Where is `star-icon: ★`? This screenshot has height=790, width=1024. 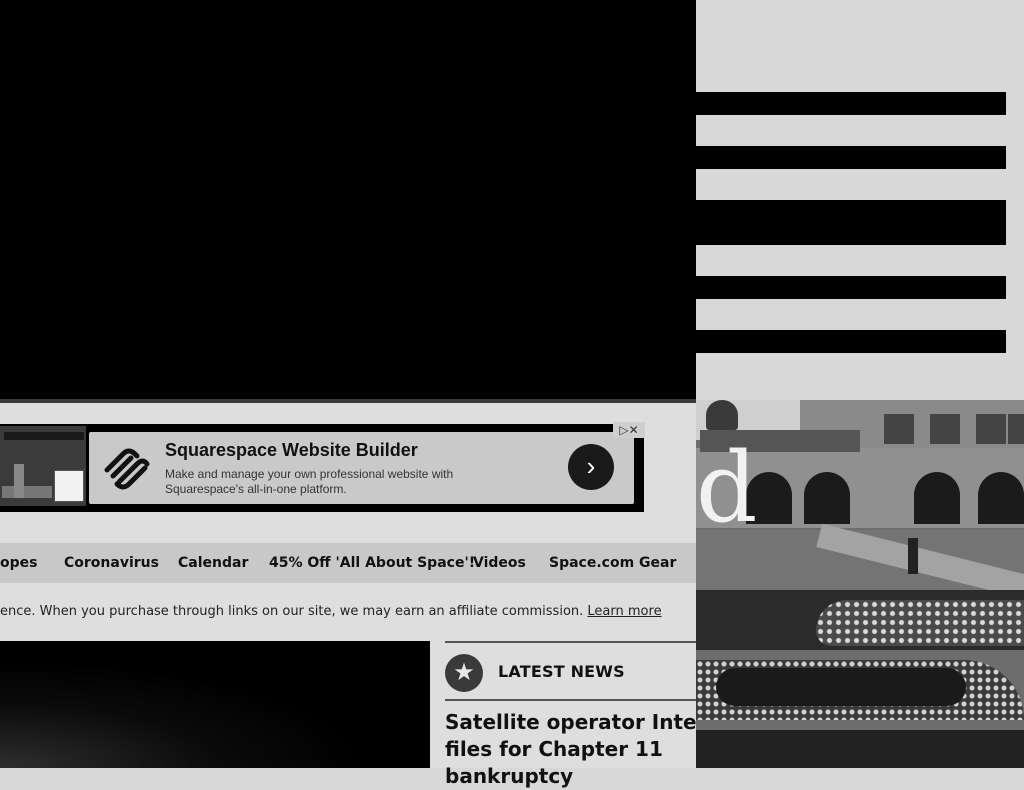 star-icon: ★ is located at coordinates (464, 673).